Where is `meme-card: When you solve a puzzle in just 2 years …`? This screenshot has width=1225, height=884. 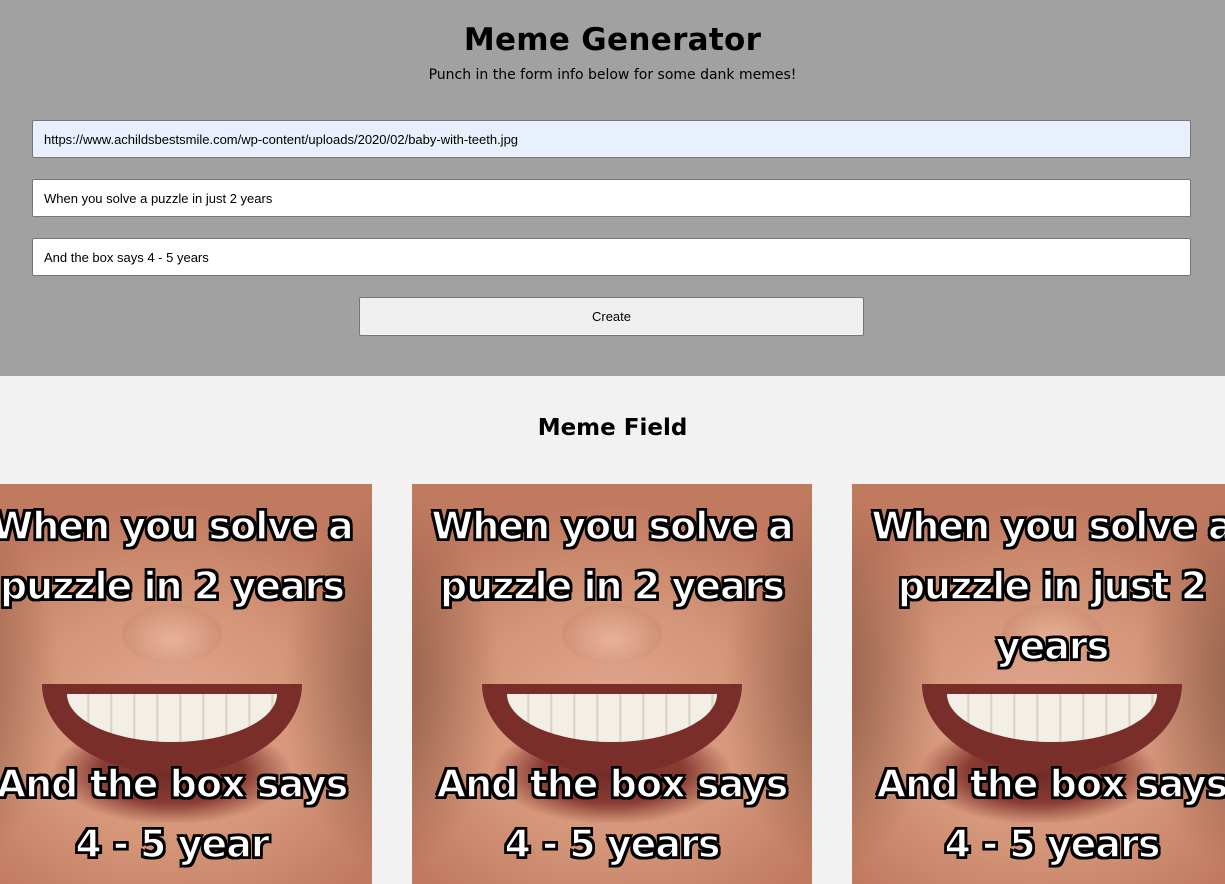
meme-card: When you solve a puzzle in just 2 years … is located at coordinates (1038, 684).